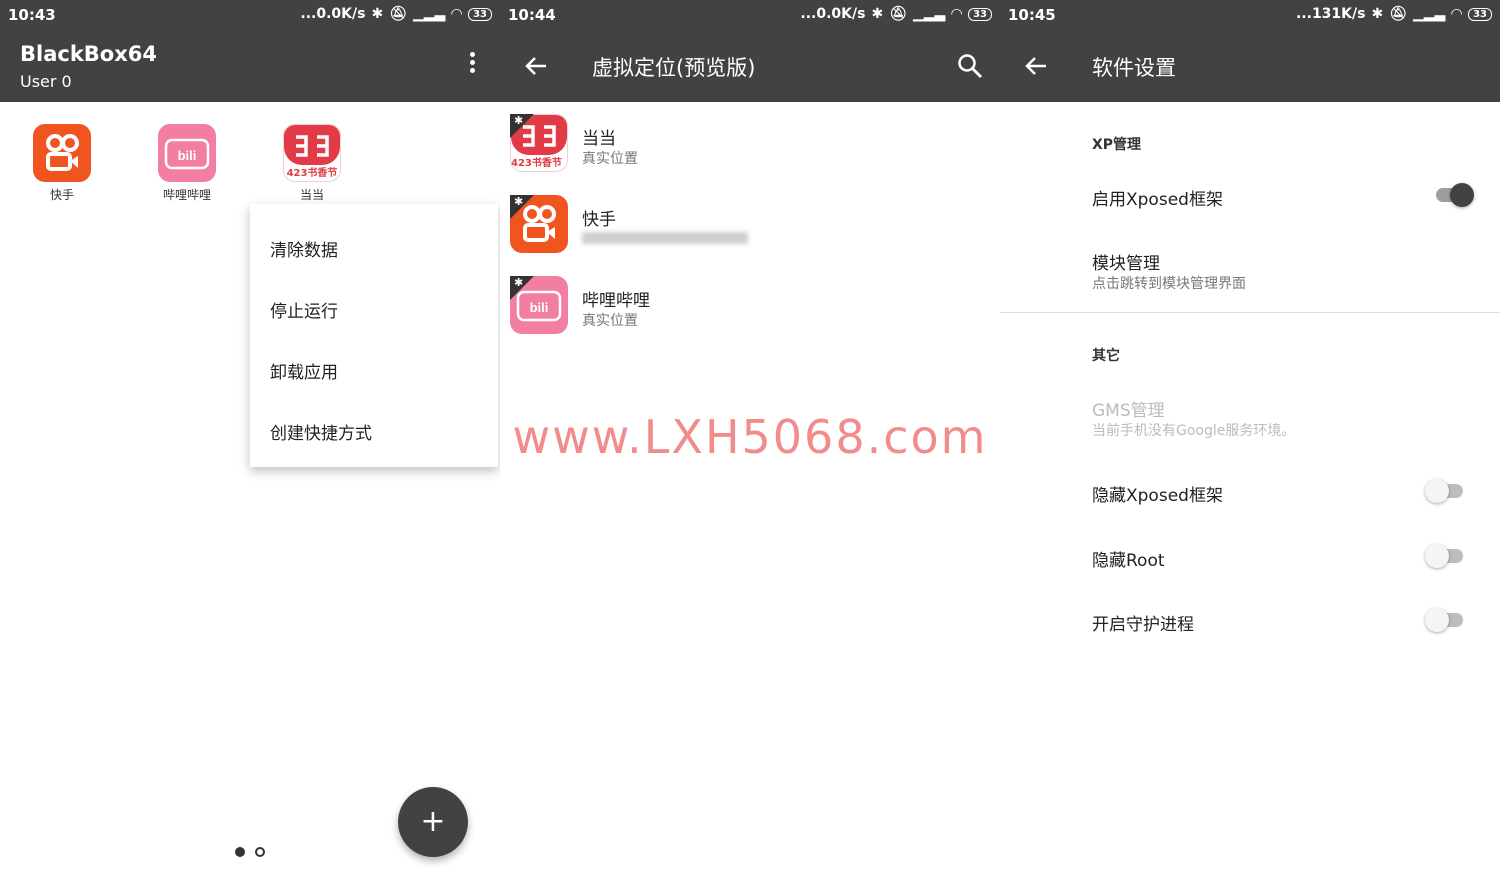  Describe the element at coordinates (674, 68) in the screenshot. I see `page-title: 虚拟定位(预览版)` at that location.